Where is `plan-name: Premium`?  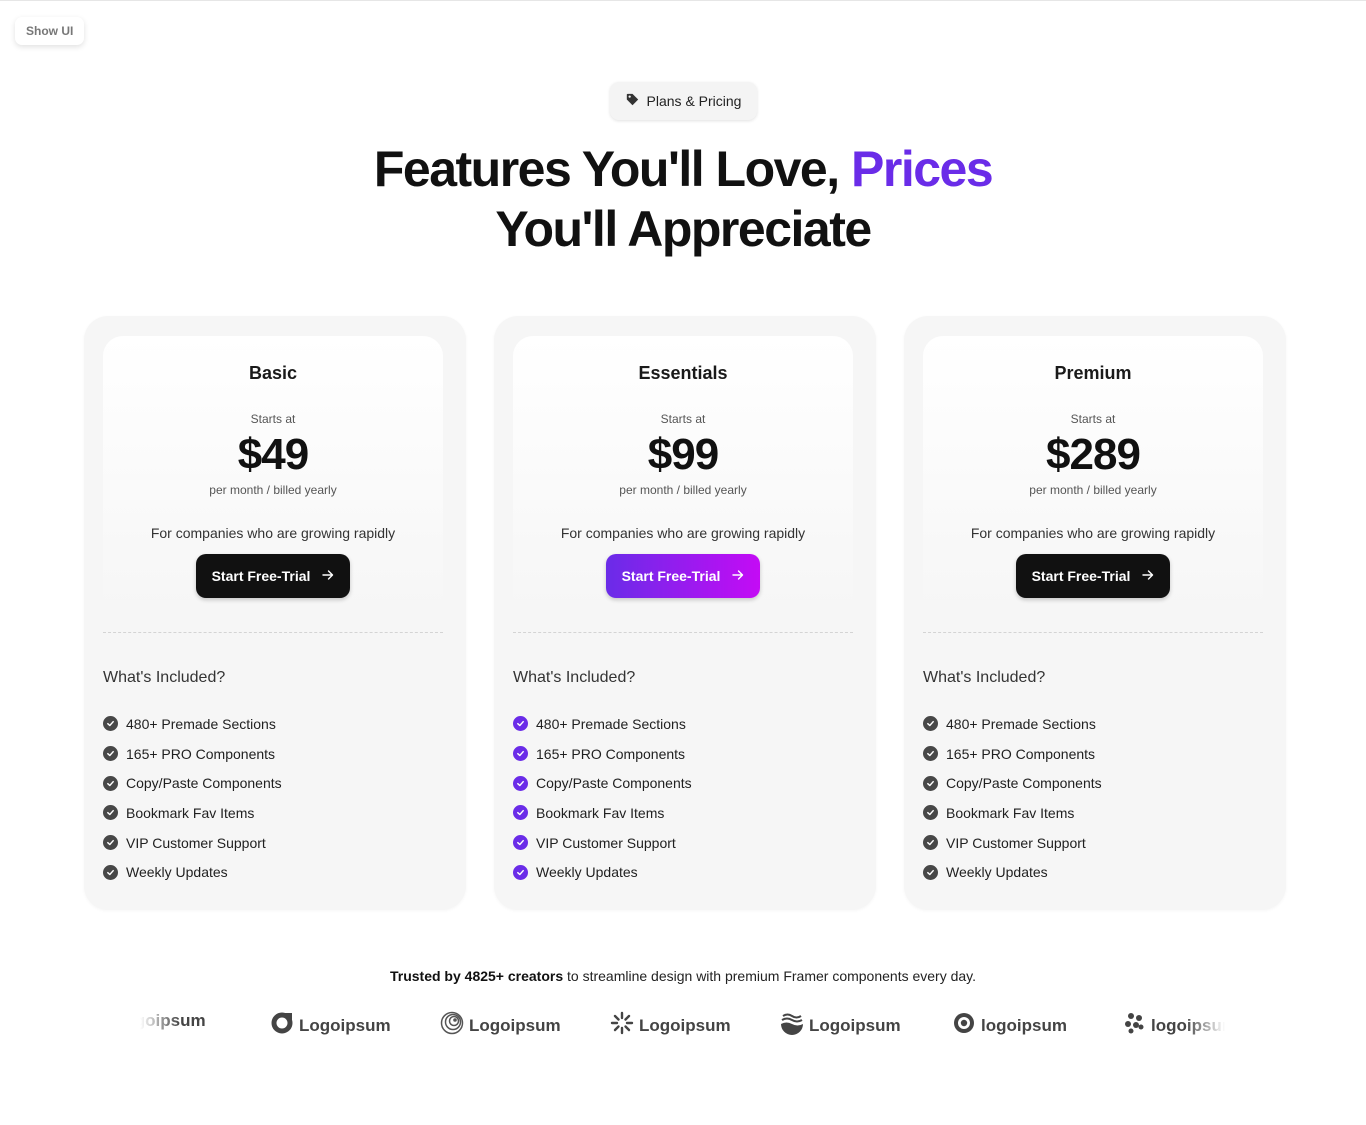
plan-name: Premium is located at coordinates (1093, 373).